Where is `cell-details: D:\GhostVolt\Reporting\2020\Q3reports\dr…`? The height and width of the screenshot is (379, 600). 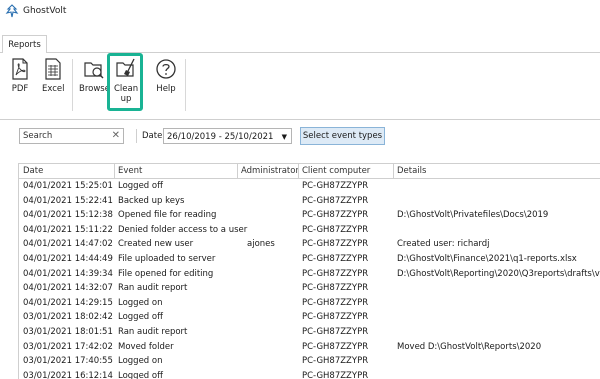
cell-details: D:\GhostVolt\Reporting\2020\Q3reports\dr… is located at coordinates (498, 273).